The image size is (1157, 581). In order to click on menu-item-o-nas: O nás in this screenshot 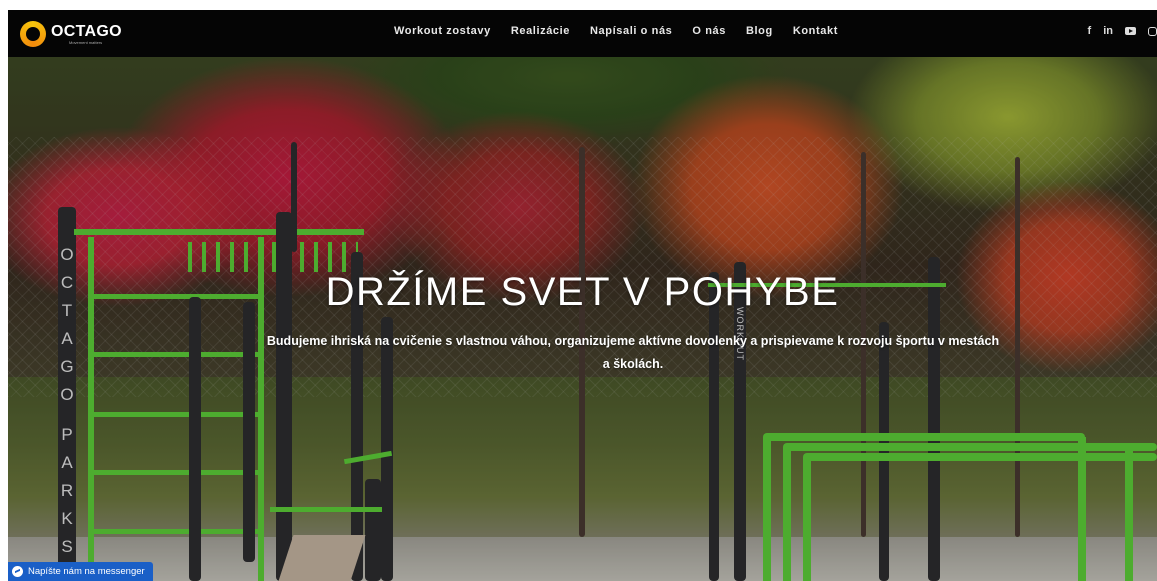, I will do `click(709, 31)`.